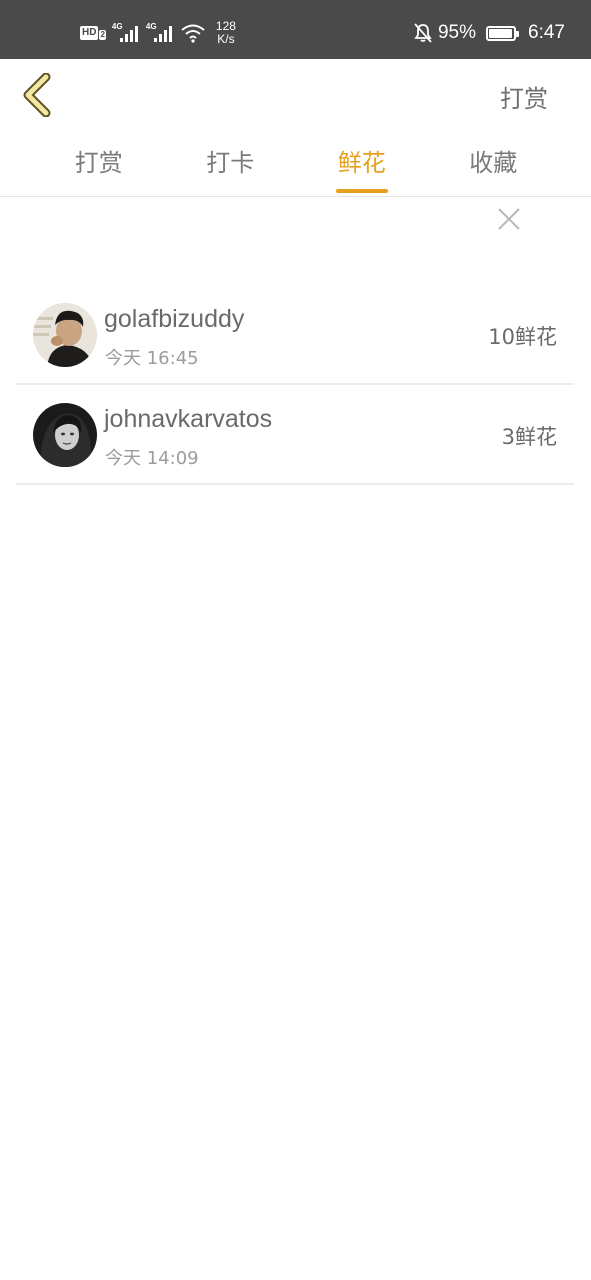  Describe the element at coordinates (193, 33) in the screenshot. I see `wifi-icon` at that location.